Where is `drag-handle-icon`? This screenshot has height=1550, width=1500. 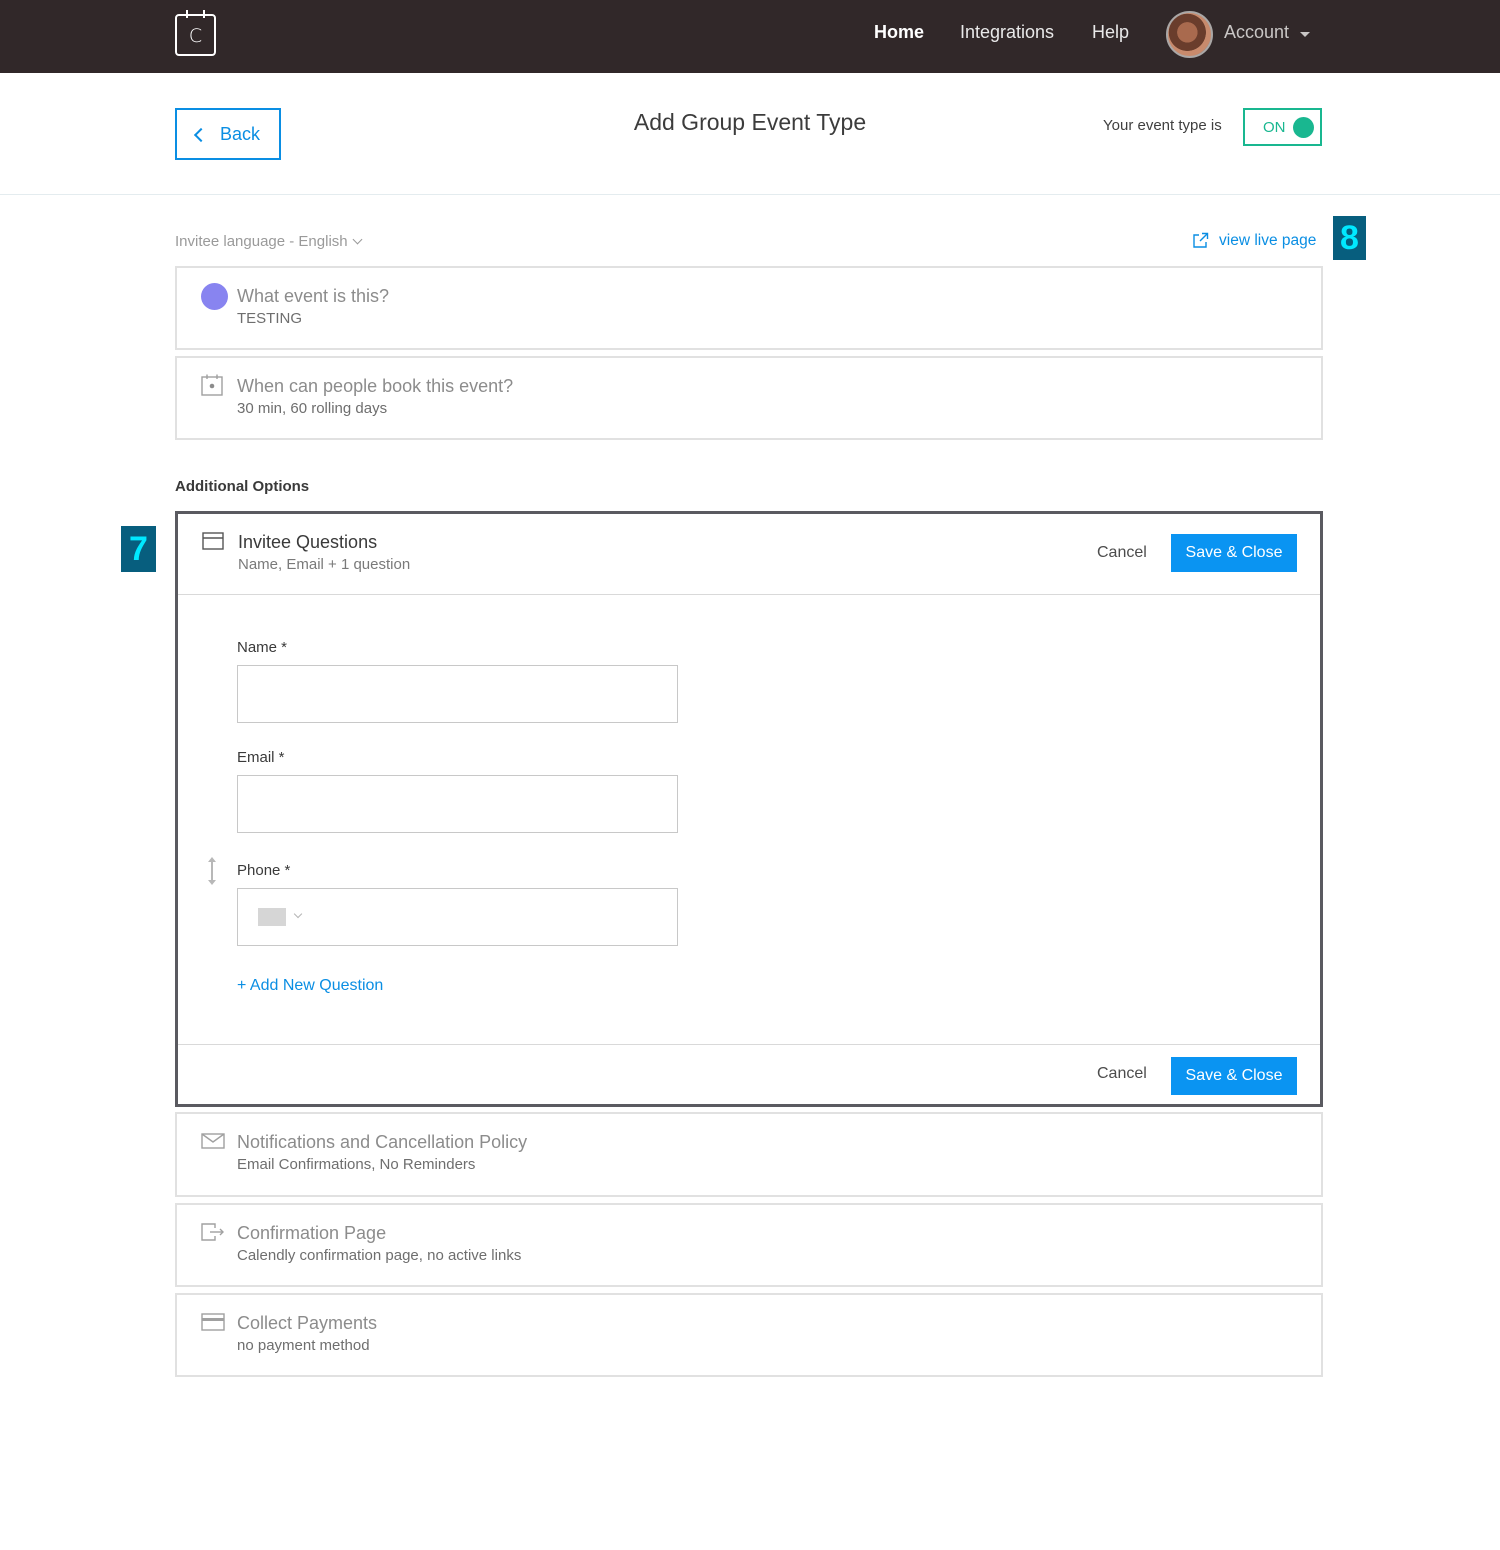
drag-handle-icon is located at coordinates (212, 871).